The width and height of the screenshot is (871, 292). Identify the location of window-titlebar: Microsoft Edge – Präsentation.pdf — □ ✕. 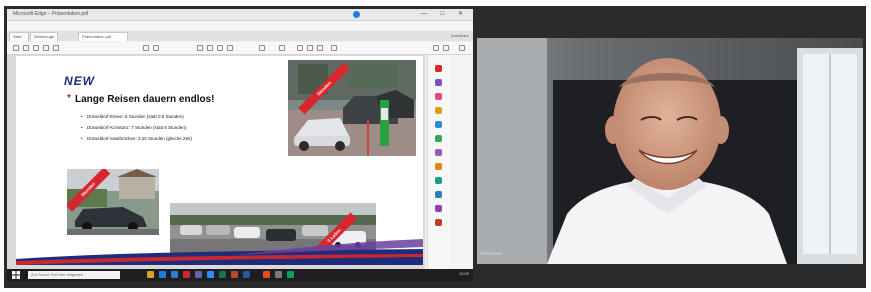
(240, 15).